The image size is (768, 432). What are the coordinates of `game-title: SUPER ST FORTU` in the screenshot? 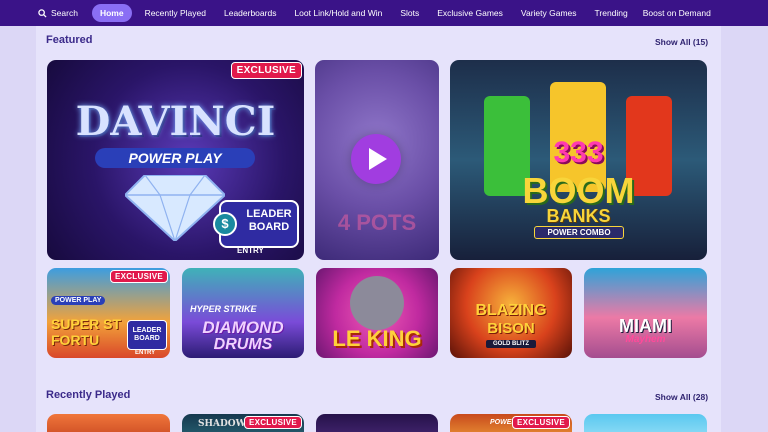 It's located at (86, 332).